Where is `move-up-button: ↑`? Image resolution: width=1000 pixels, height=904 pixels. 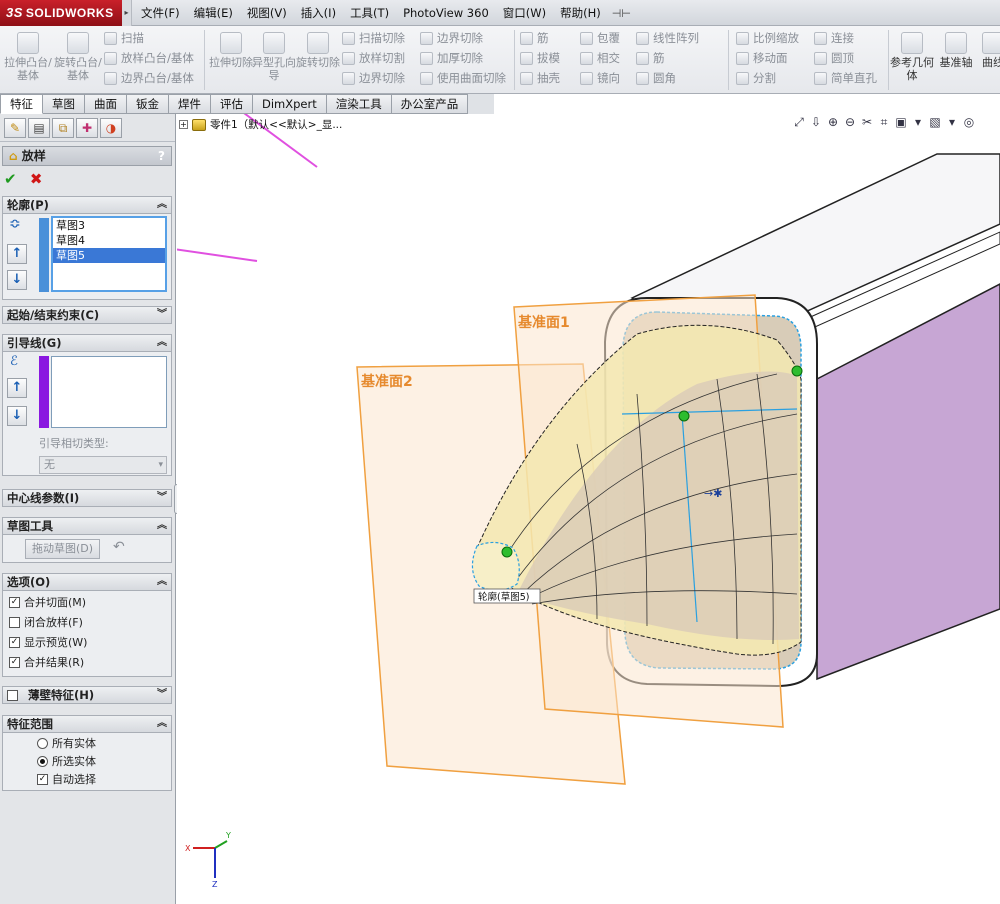
move-up-button: ↑ is located at coordinates (17, 254).